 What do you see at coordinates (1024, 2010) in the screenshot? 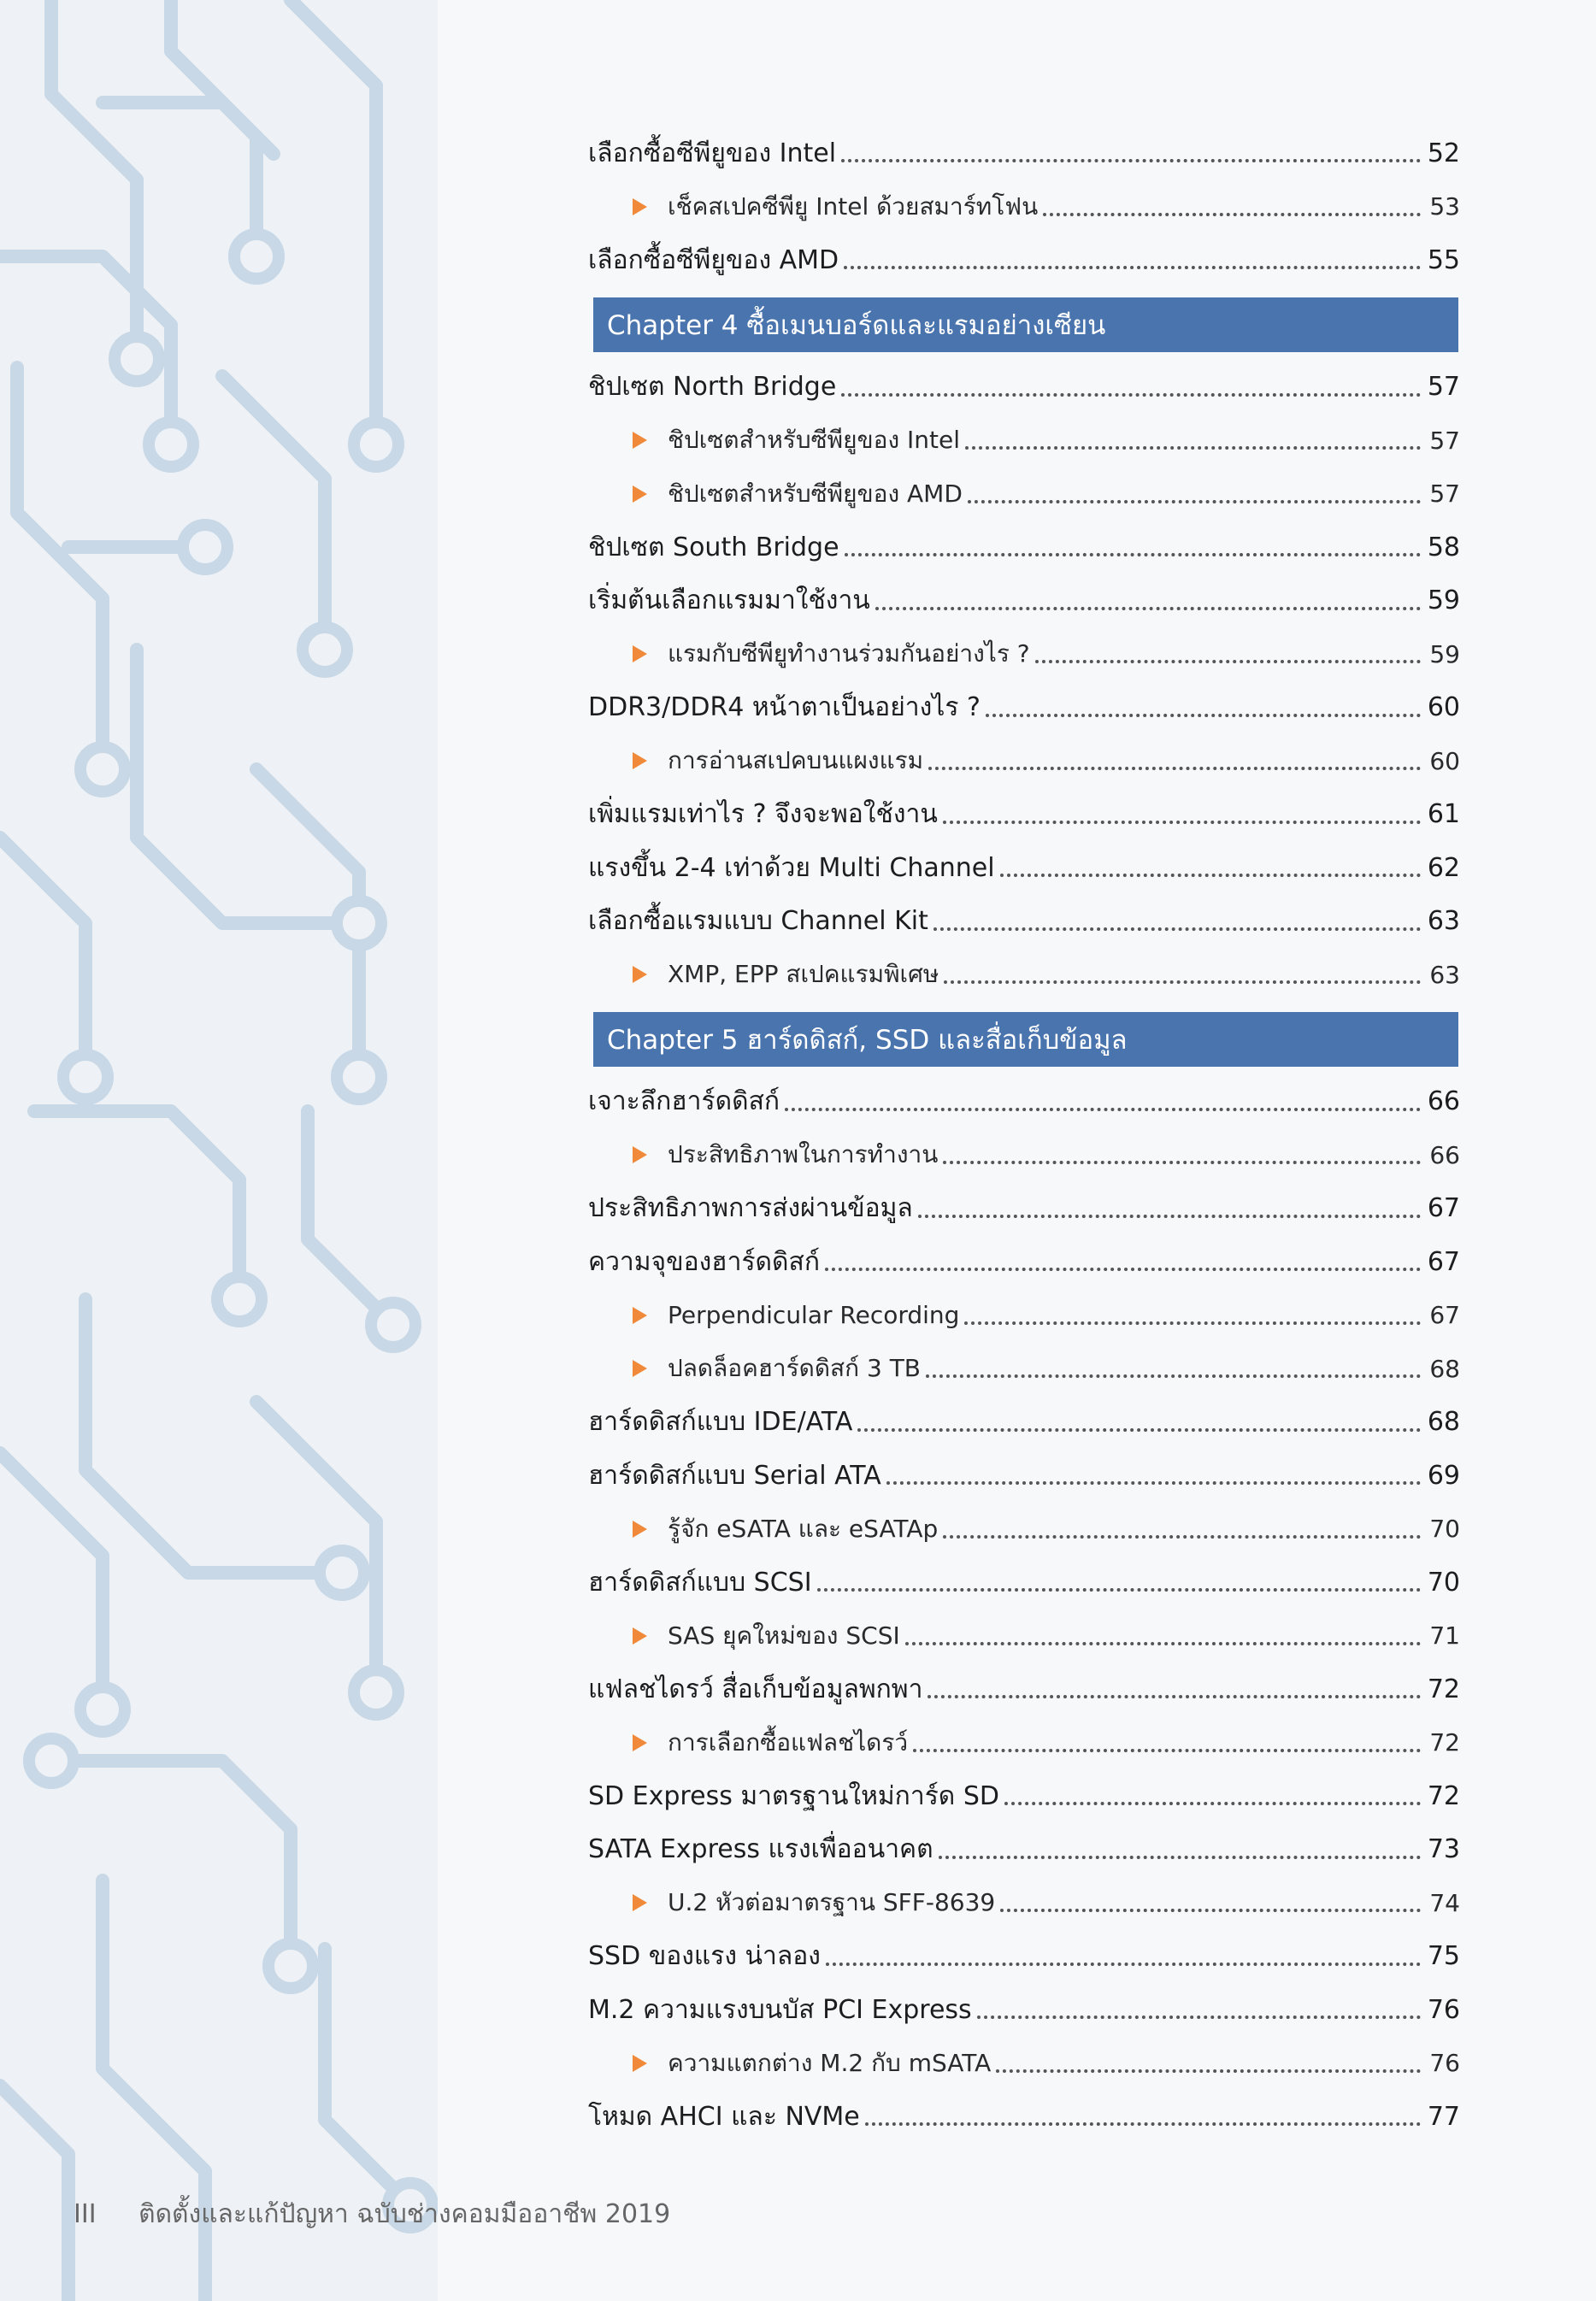
I see `toc-entry: M.2 ความแรงบนบัส PCI Express 76` at bounding box center [1024, 2010].